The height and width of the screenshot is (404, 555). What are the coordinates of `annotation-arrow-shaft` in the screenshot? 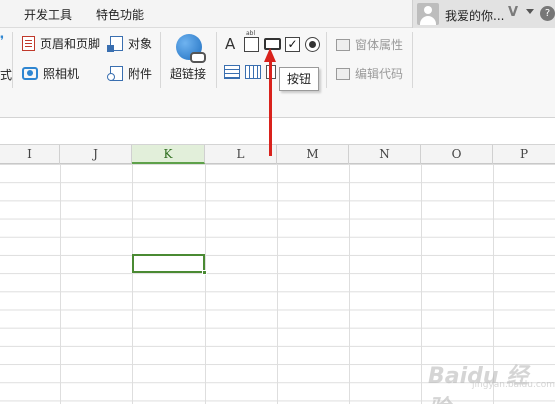 It's located at (270, 108).